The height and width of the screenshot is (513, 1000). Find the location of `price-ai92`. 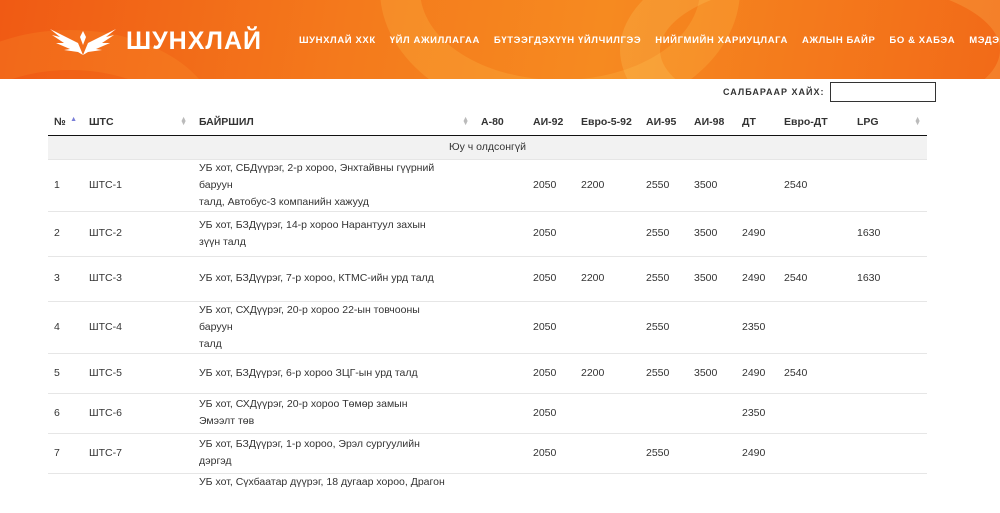

price-ai92 is located at coordinates (551, 492).